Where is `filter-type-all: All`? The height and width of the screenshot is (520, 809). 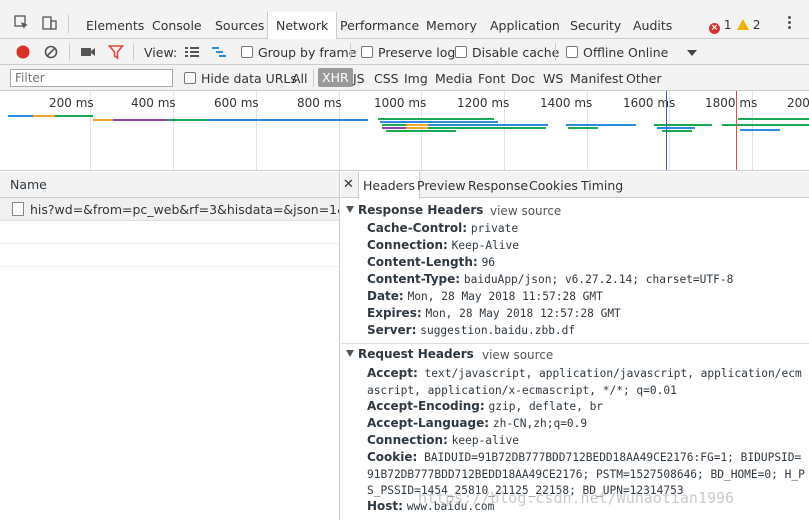 filter-type-all: All is located at coordinates (300, 78).